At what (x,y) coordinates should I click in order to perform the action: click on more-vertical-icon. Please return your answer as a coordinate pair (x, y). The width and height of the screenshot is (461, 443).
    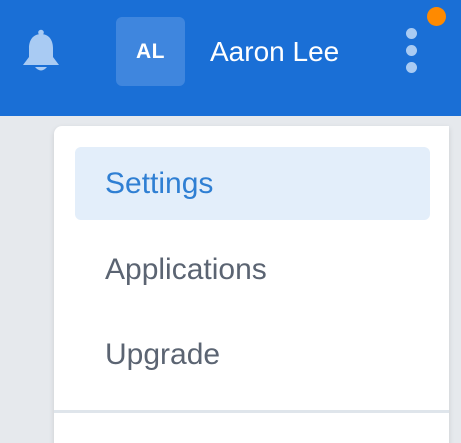
    Looking at the image, I should click on (412, 51).